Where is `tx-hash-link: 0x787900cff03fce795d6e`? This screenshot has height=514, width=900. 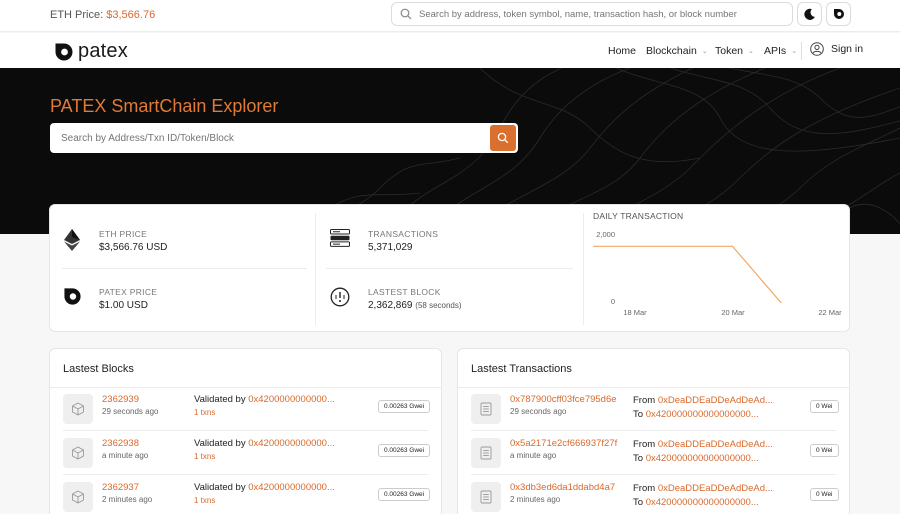
tx-hash-link: 0x787900cff03fce795d6e is located at coordinates (563, 399).